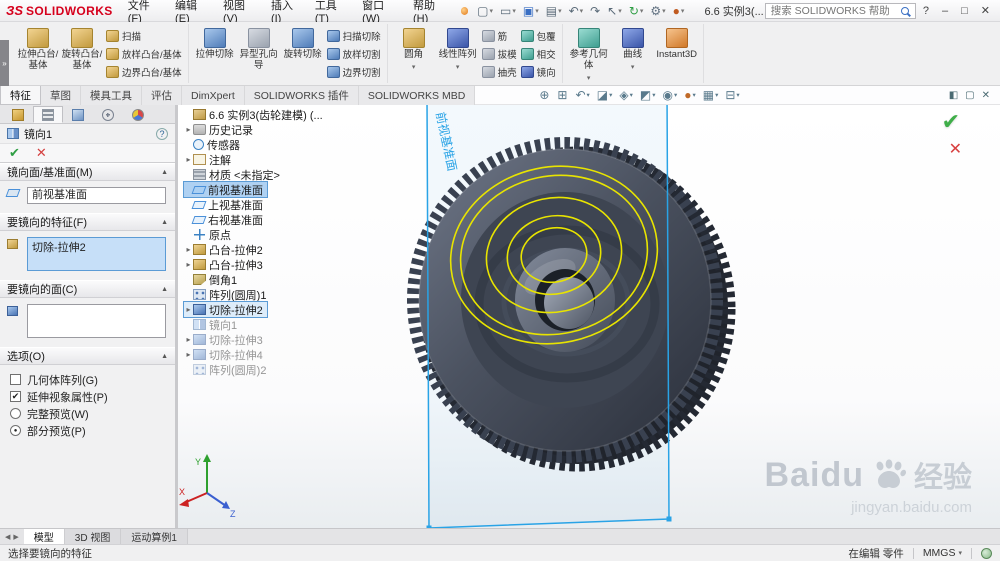 The image size is (1000, 561). Describe the element at coordinates (711, 95) in the screenshot. I see `apply-scene-icon: ▦ ▾` at that location.